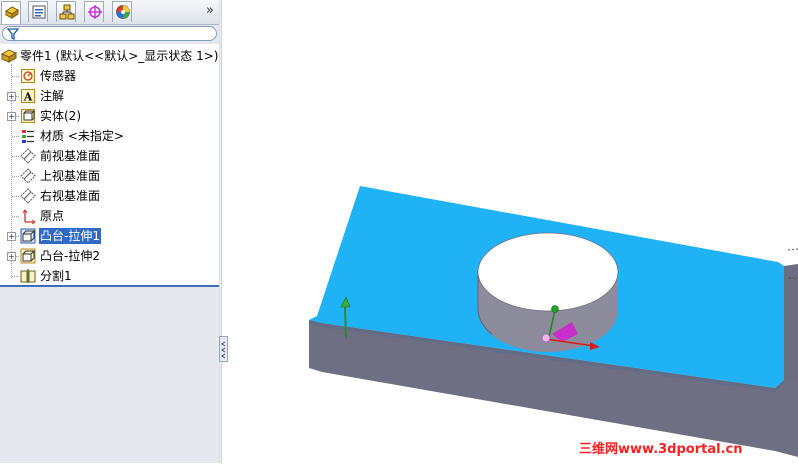  What do you see at coordinates (109, 12) in the screenshot?
I see `panel-tab-bar: »` at bounding box center [109, 12].